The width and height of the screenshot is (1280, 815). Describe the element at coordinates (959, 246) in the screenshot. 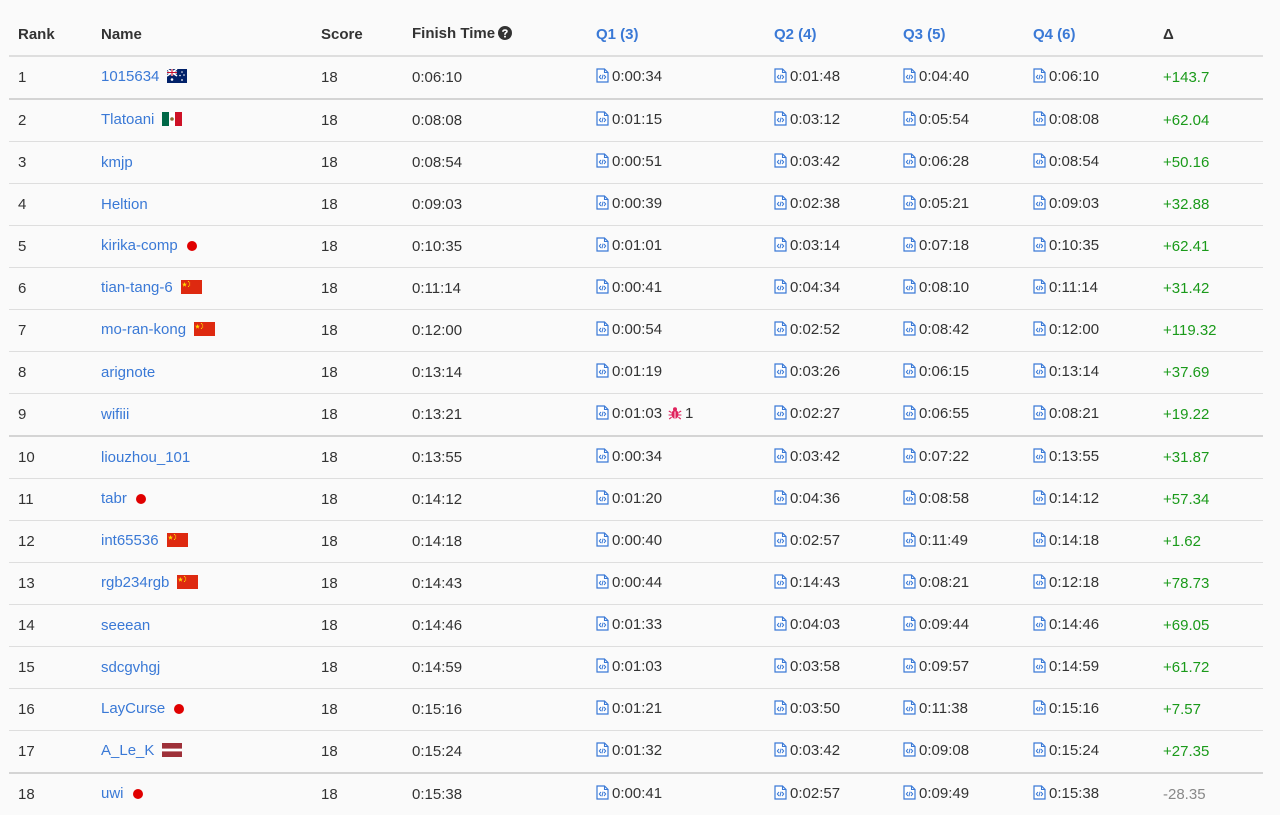

I see `q3-cell: 0:07:18` at that location.